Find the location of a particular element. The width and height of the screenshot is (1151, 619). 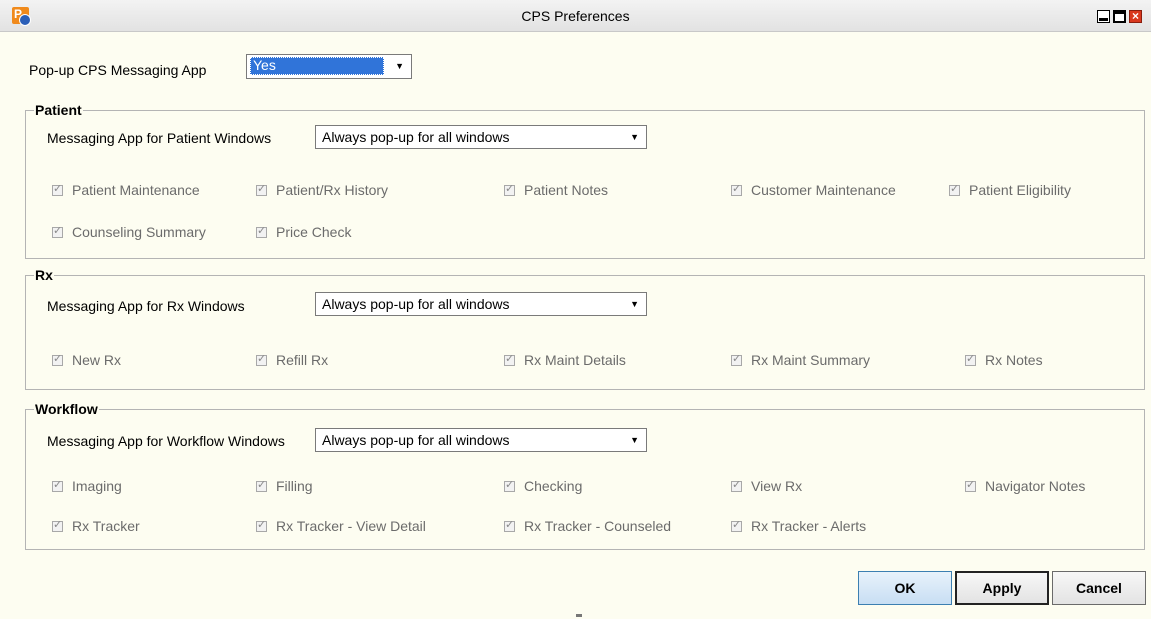

rx-messaging-select: Always pop-up for all windows ▼ is located at coordinates (481, 304).